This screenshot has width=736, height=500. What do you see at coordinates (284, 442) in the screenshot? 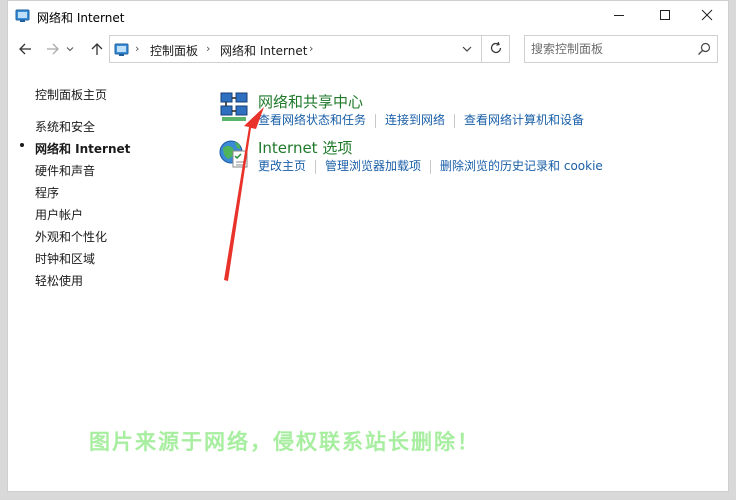
I see `watermark-text: 图片来源于网络，侵权联系站长删除！` at bounding box center [284, 442].